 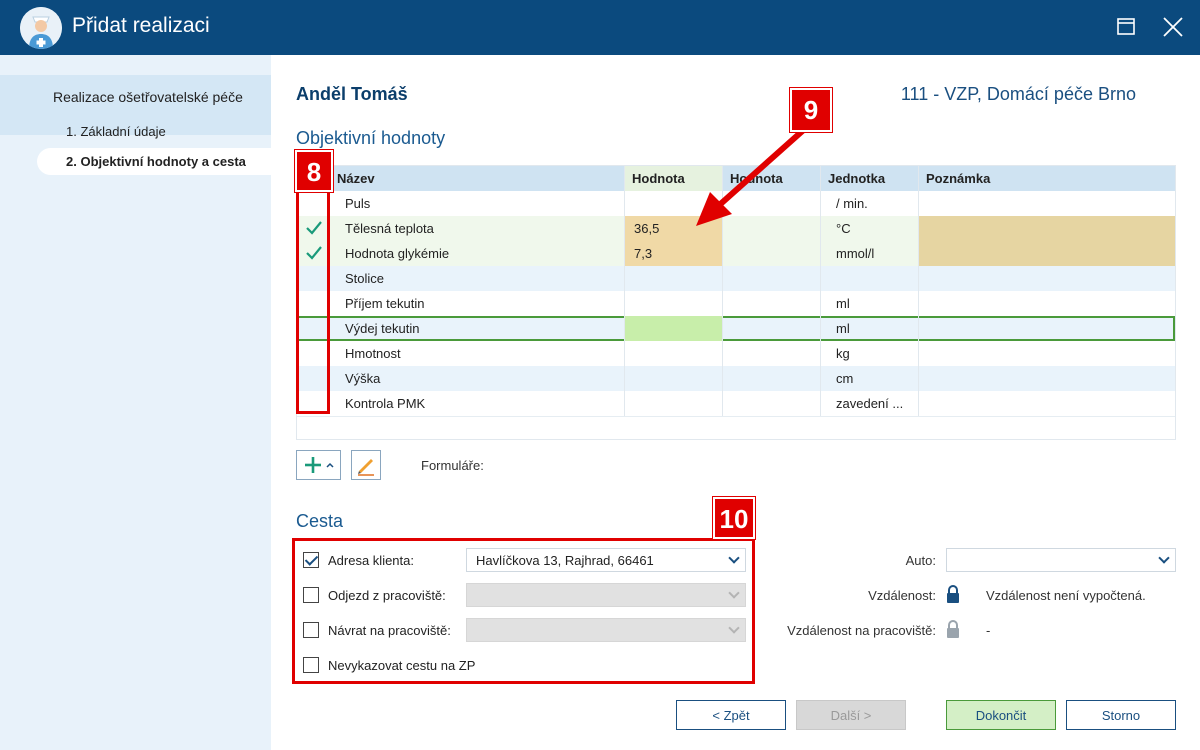 What do you see at coordinates (736, 328) in the screenshot?
I see `table-row-current: Výdej tekutin ml` at bounding box center [736, 328].